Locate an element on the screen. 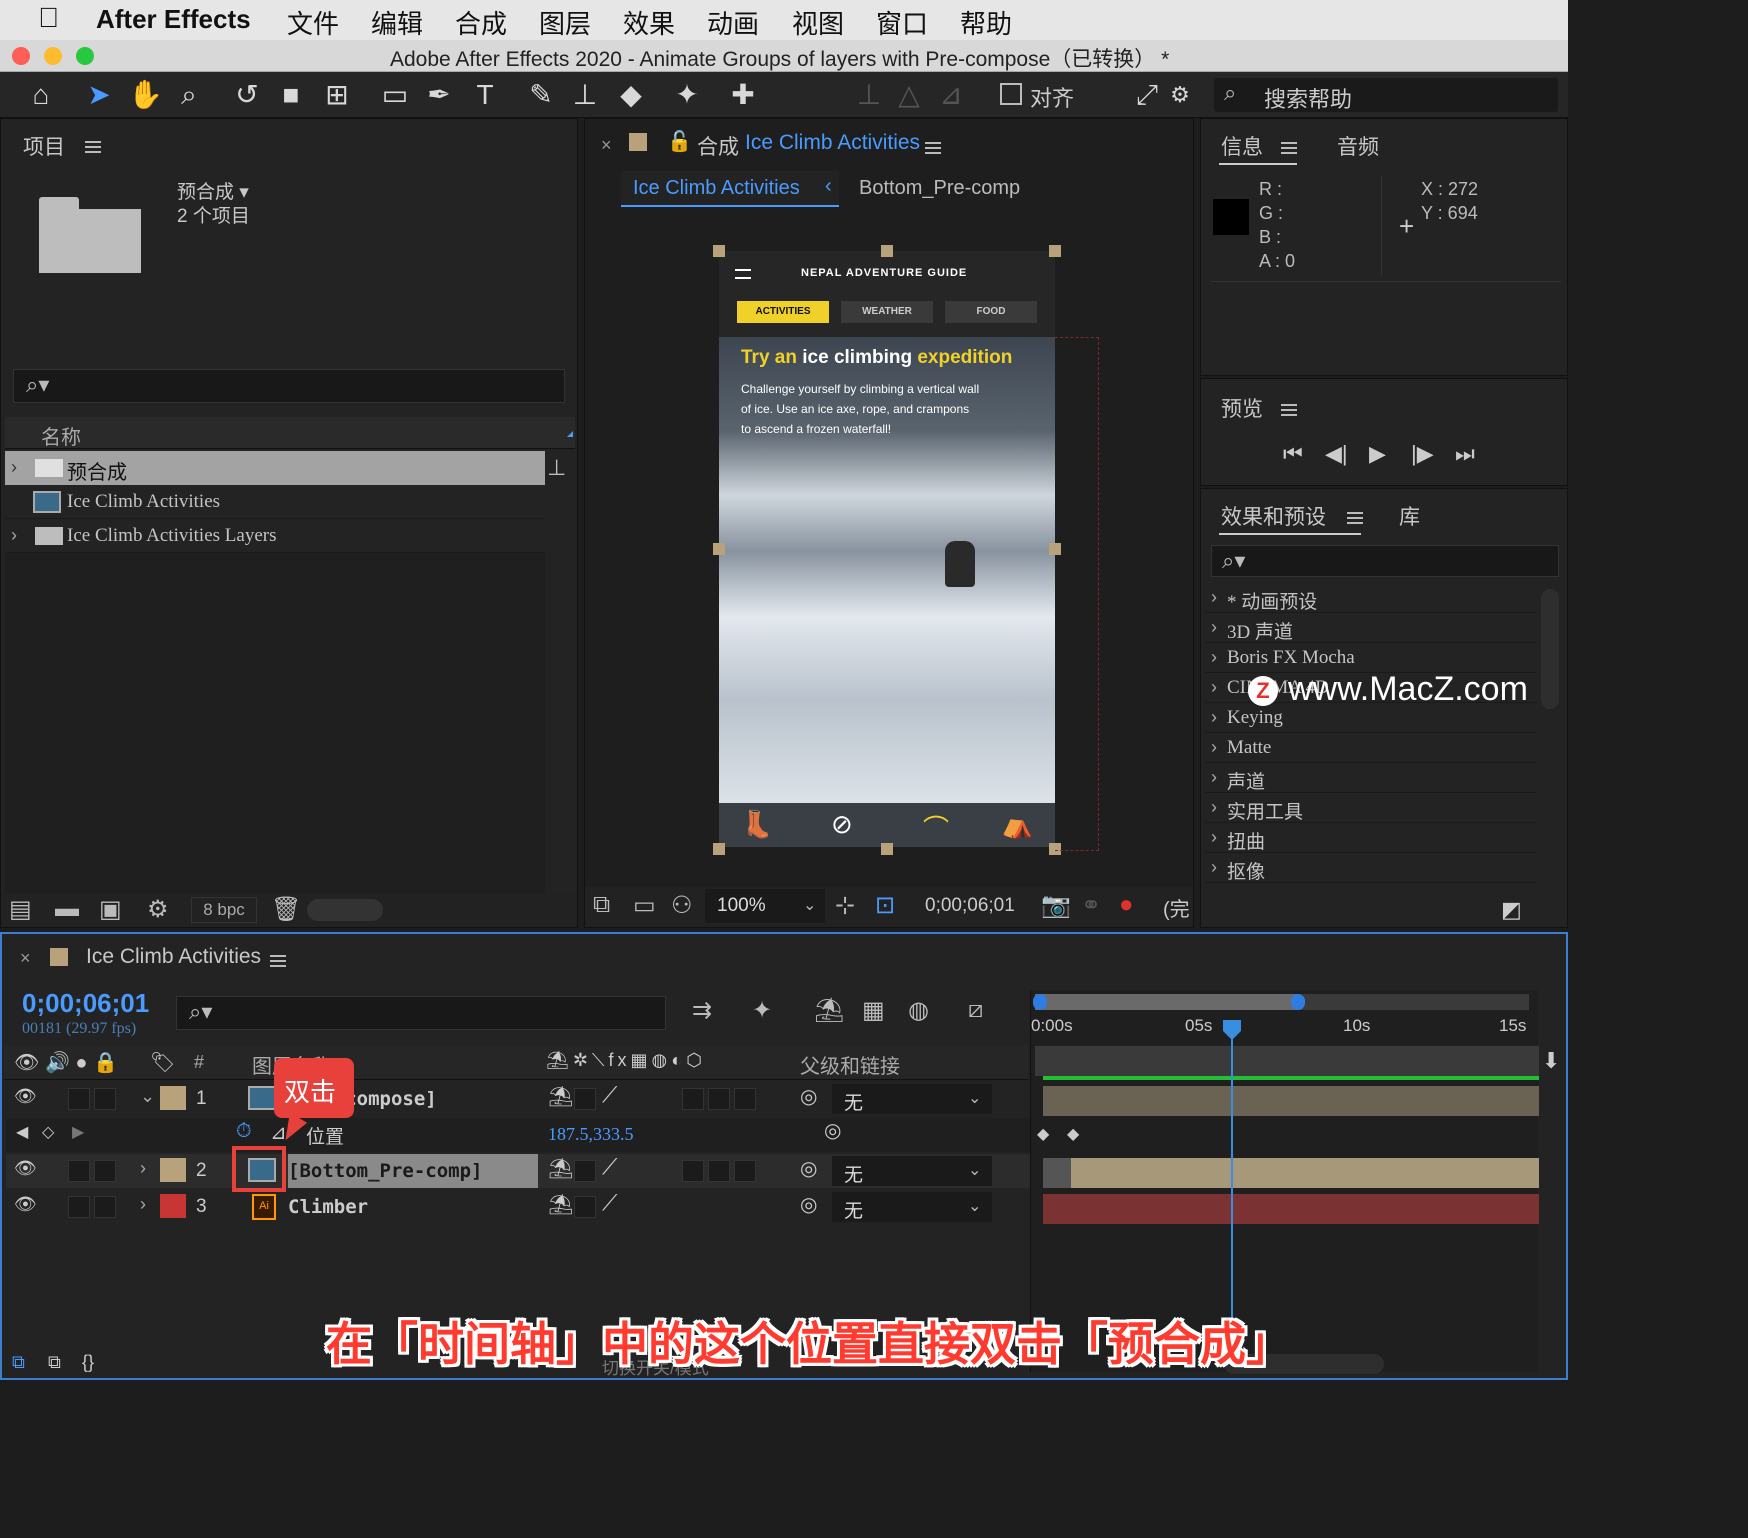 The image size is (1748, 1538). timeline-layer-row-1: 👁 ⌄ 1 [Pre-compose] ⛱ ⟋ ◎ 无 ⌄ is located at coordinates (518, 1099).